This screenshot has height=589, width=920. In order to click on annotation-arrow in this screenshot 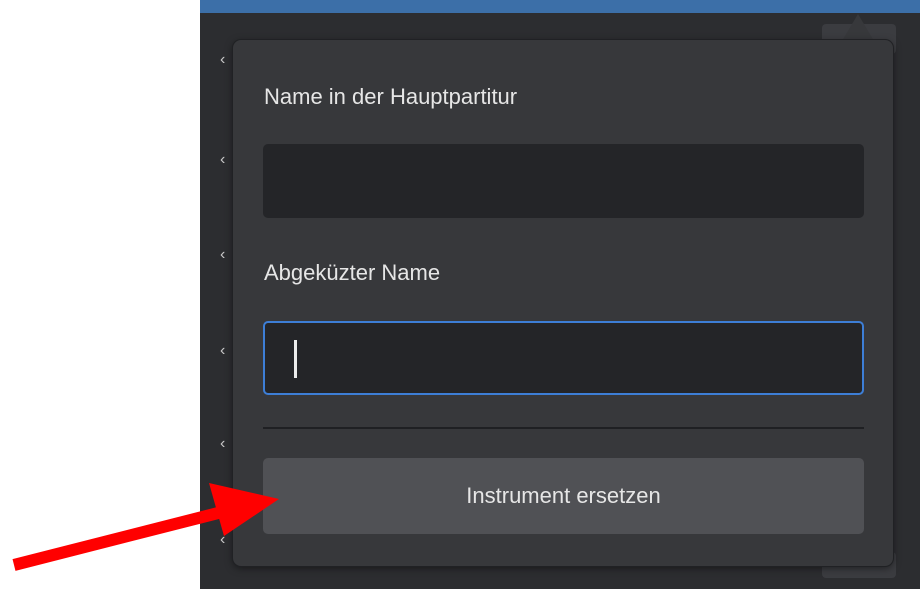, I will do `click(145, 527)`.